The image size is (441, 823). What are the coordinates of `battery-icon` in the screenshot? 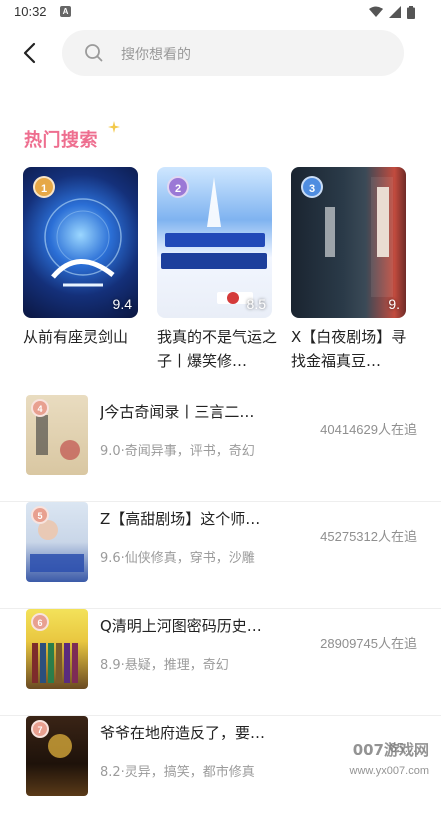 It's located at (411, 12).